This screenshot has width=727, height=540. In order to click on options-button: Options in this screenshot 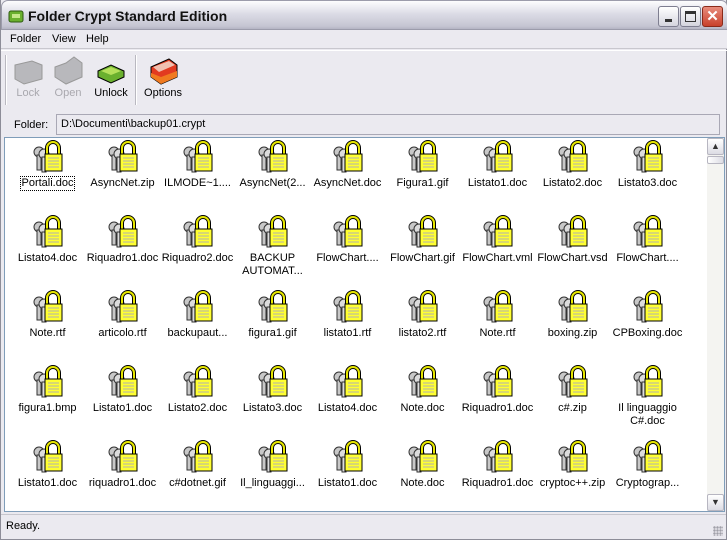, I will do `click(163, 81)`.